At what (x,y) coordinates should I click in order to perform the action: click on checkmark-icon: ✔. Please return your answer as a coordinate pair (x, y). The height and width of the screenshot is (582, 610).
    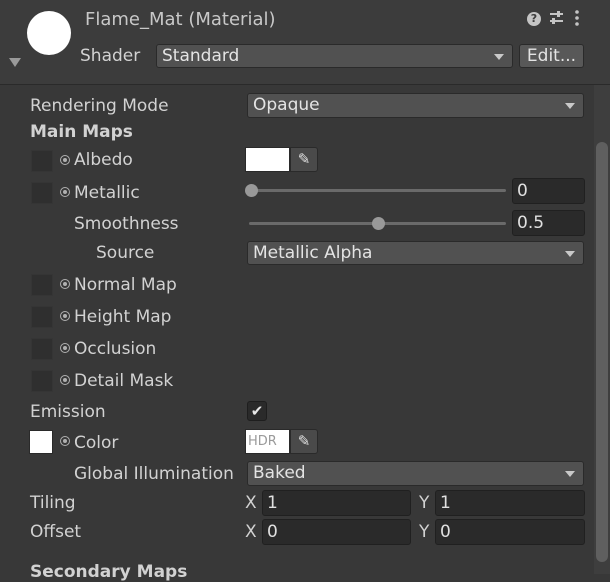
    Looking at the image, I should click on (257, 411).